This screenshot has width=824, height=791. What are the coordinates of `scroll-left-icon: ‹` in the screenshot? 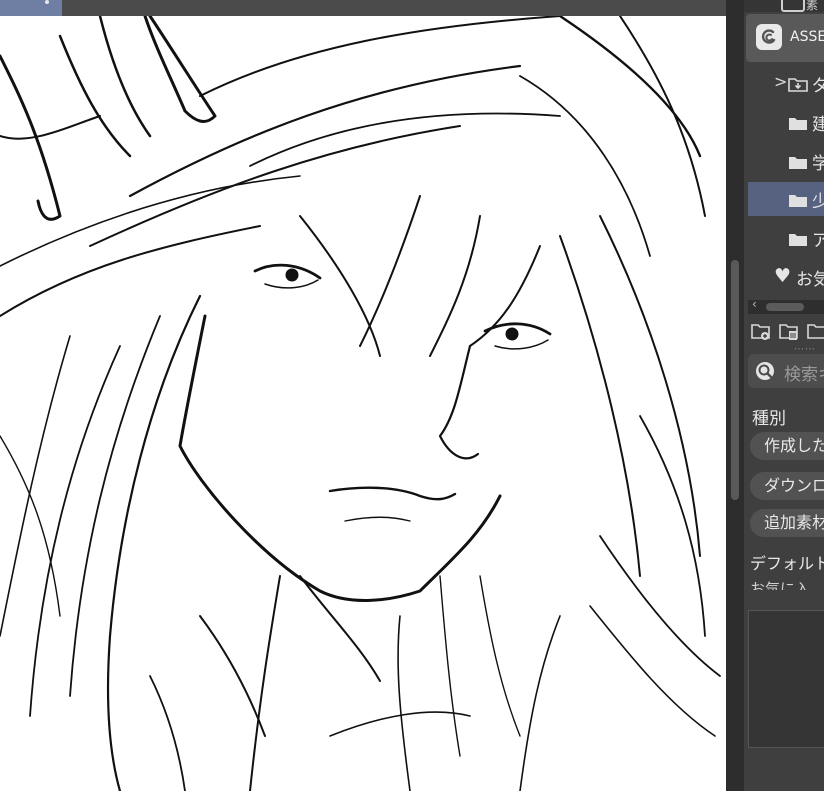 It's located at (754, 304).